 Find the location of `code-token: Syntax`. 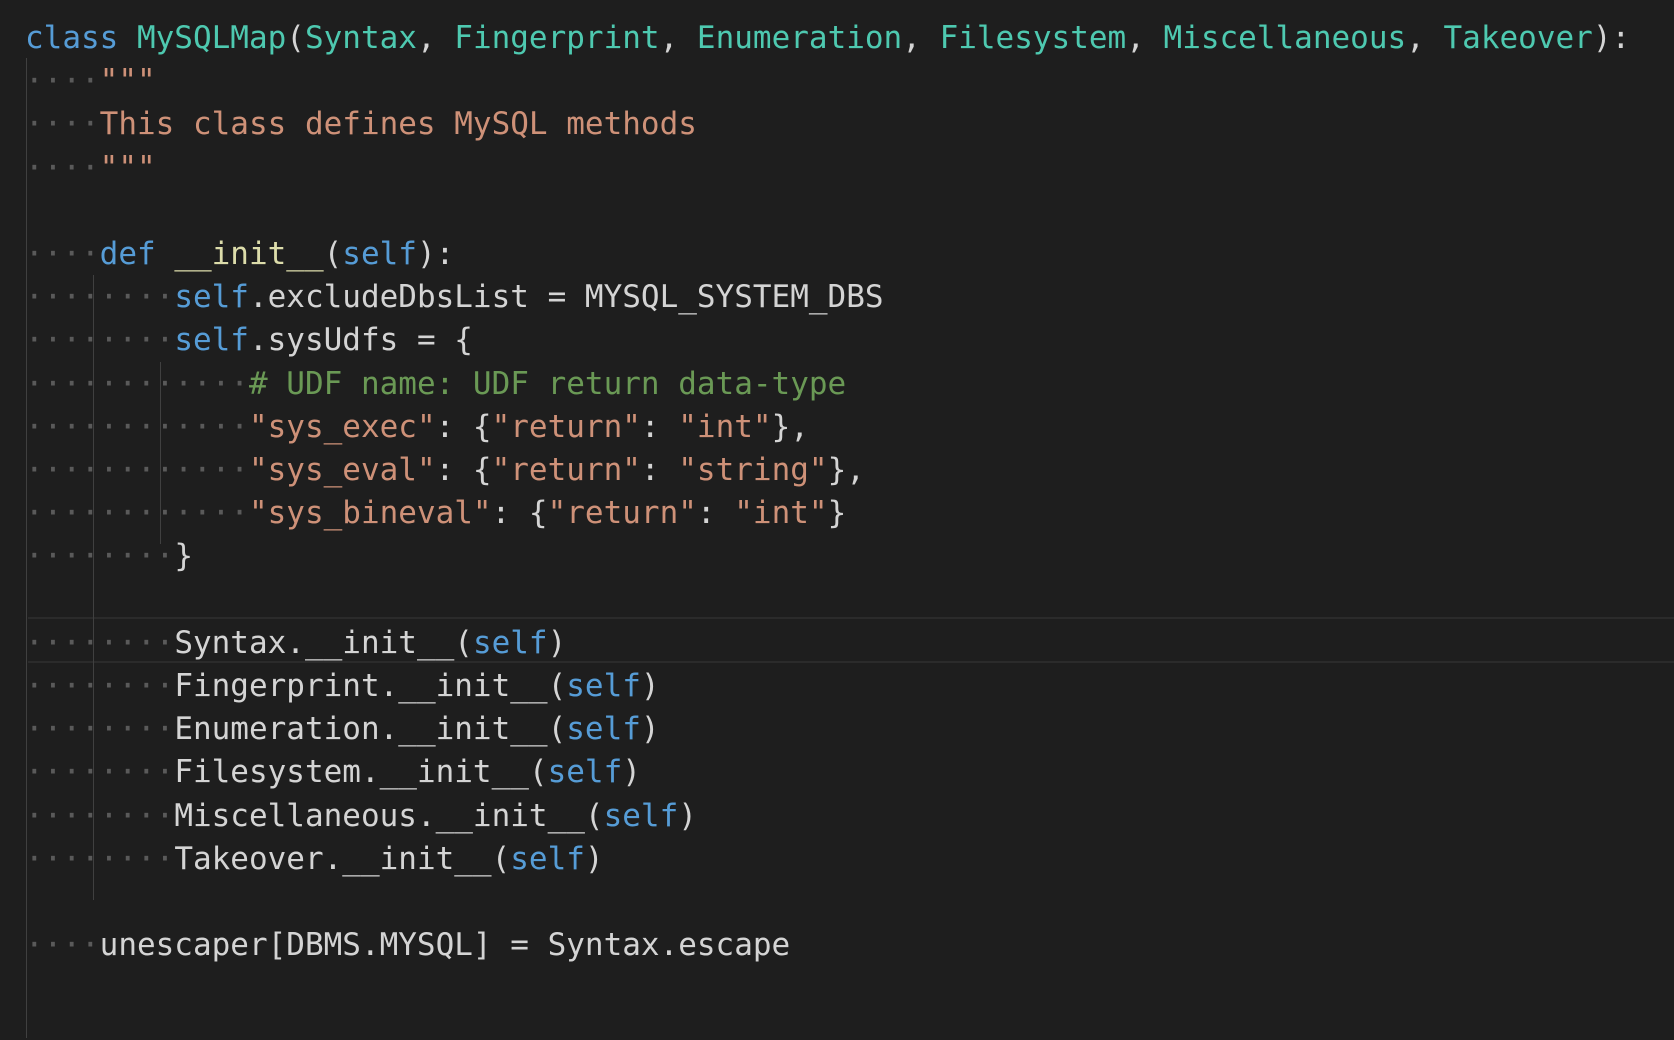

code-token: Syntax is located at coordinates (360, 38).